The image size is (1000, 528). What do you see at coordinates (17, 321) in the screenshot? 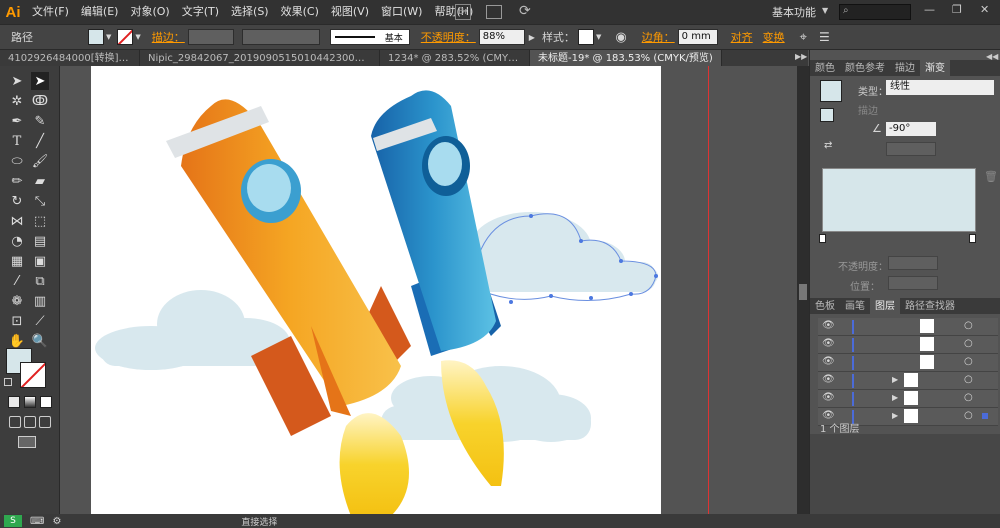
I see `artboard-tool-icon: ⊡` at bounding box center [17, 321].